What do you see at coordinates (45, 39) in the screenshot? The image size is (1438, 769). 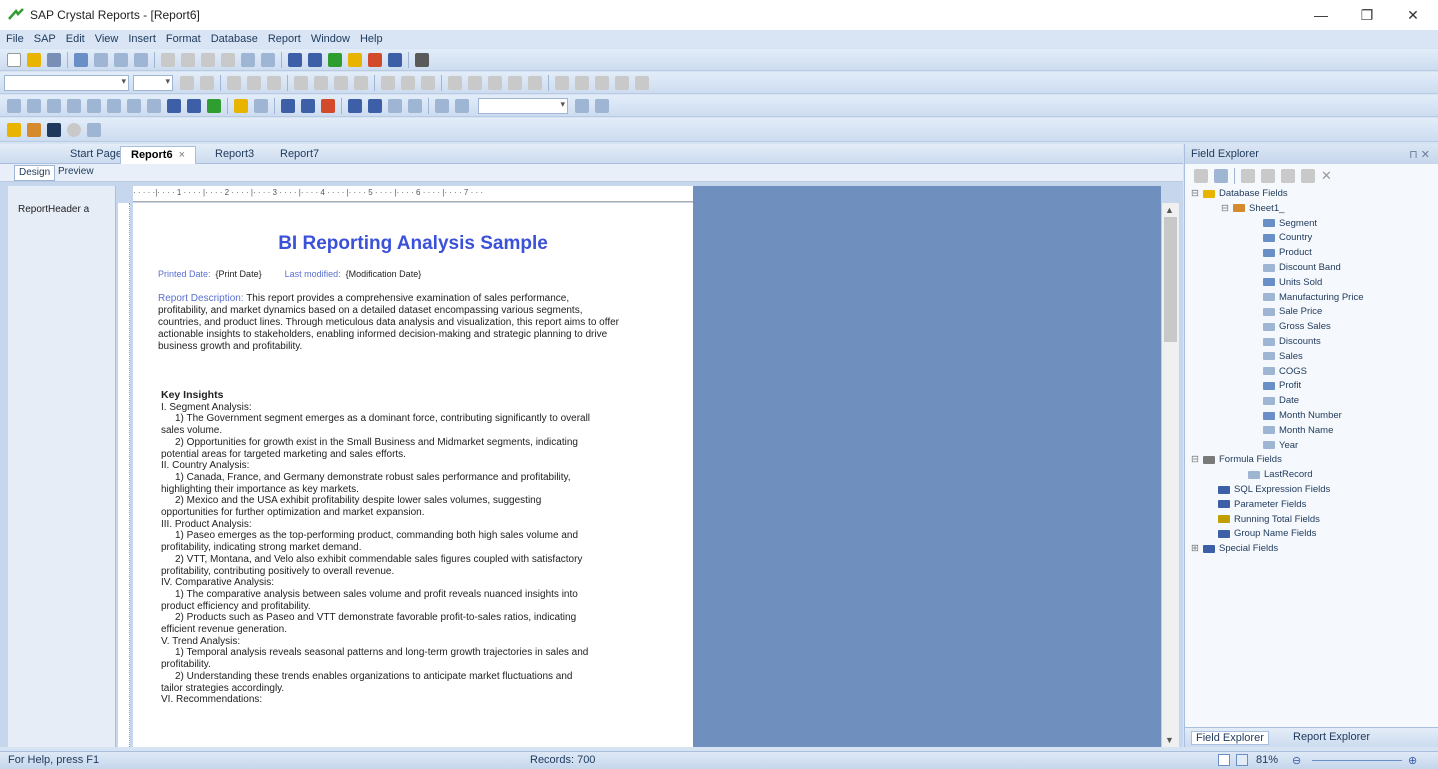 I see `menu-sap: SAP` at bounding box center [45, 39].